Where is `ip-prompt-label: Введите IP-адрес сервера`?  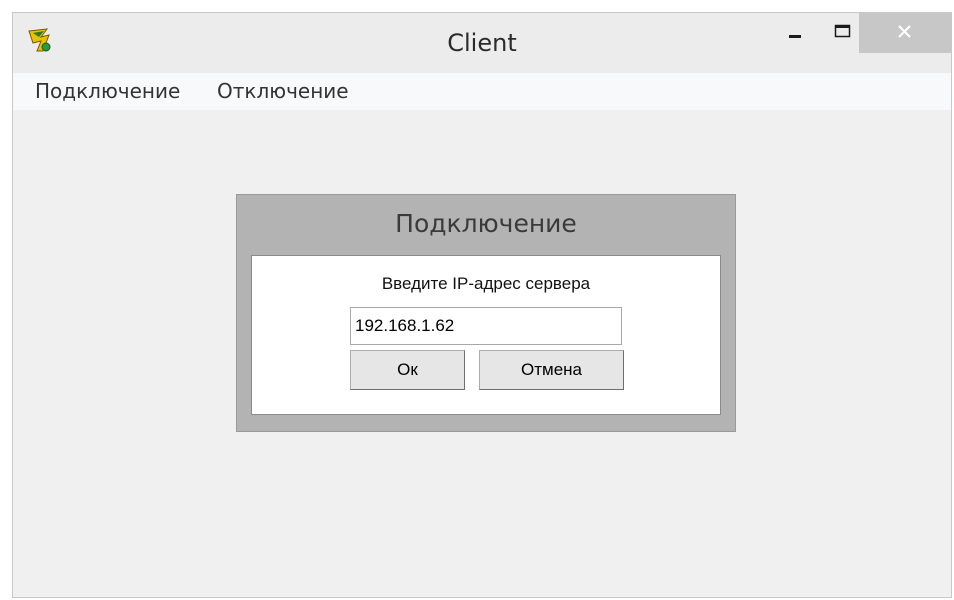 ip-prompt-label: Введите IP-адрес сервера is located at coordinates (486, 283).